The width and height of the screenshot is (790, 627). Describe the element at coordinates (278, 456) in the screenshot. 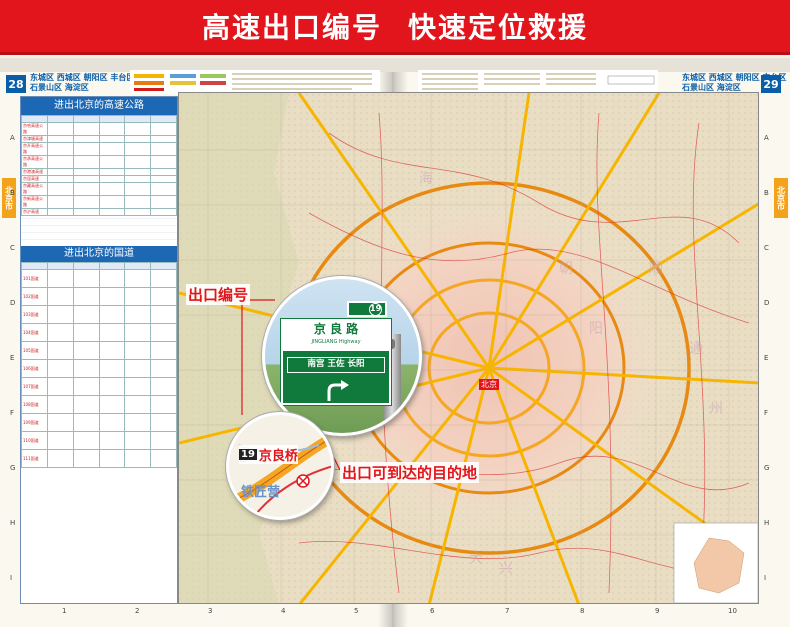

I see `bridge-name: 京良桥` at that location.